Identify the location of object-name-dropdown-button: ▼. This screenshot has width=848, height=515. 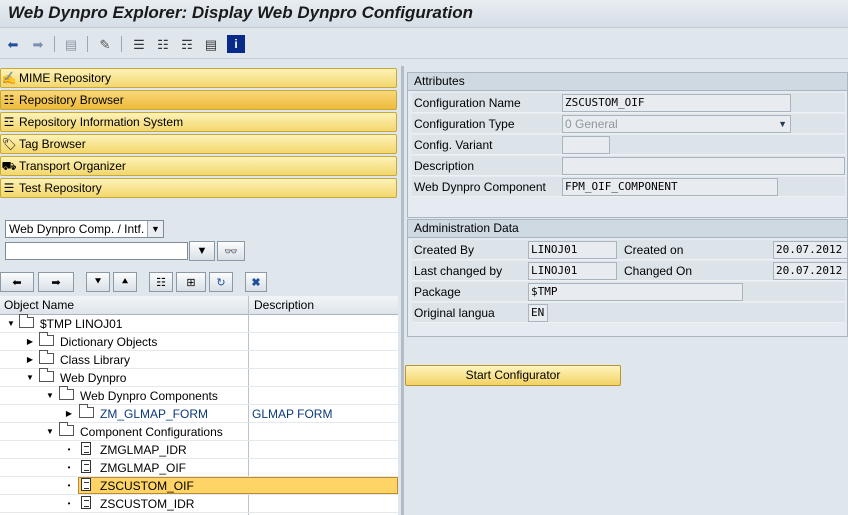
(202, 251).